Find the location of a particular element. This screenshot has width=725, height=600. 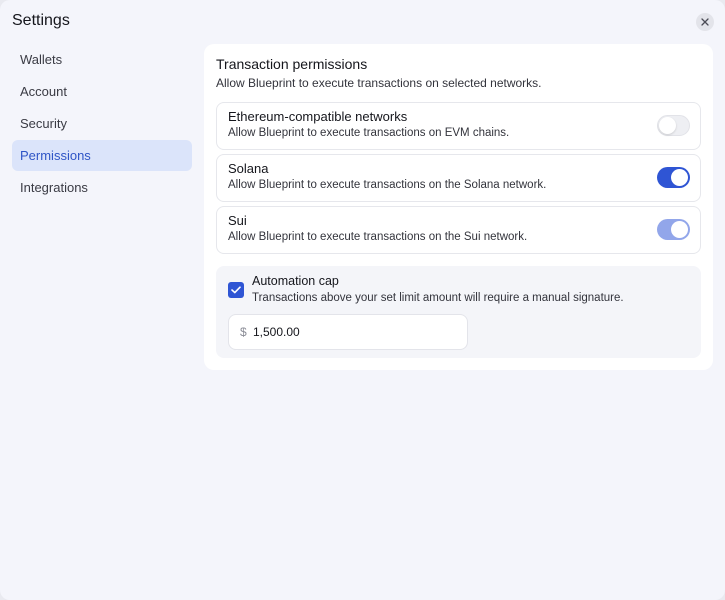

section-title: Transaction permissions is located at coordinates (292, 64).